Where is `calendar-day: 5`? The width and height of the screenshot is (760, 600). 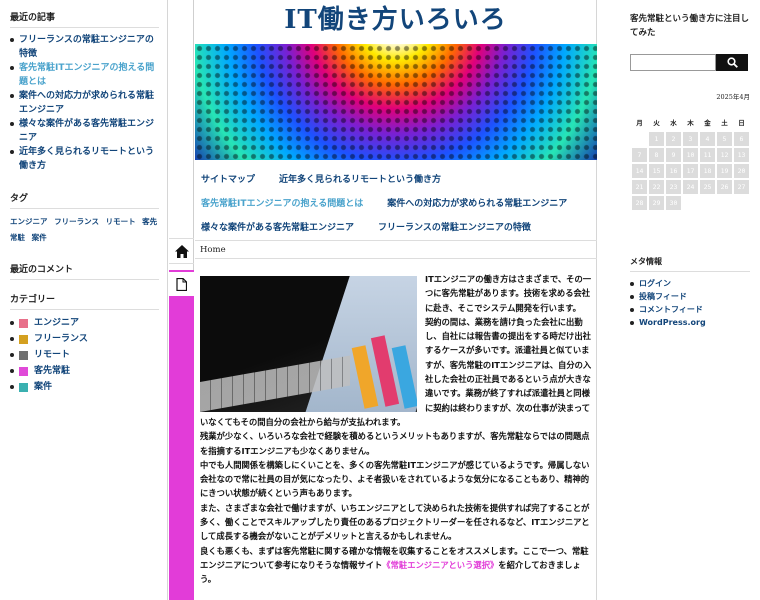 calendar-day: 5 is located at coordinates (724, 139).